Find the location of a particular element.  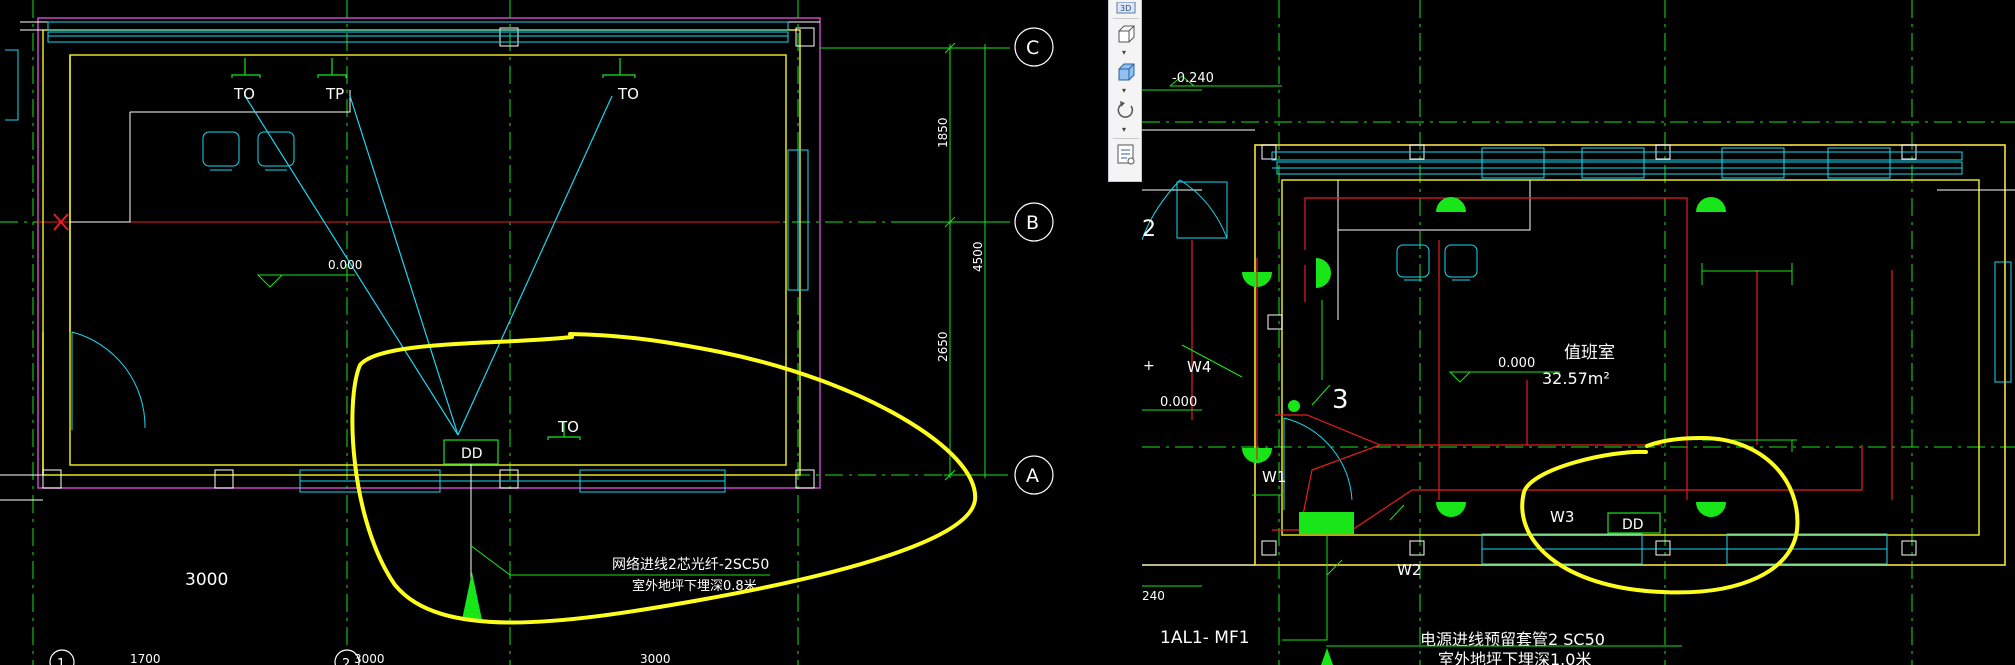

properties-icon is located at coordinates (1126, 154).